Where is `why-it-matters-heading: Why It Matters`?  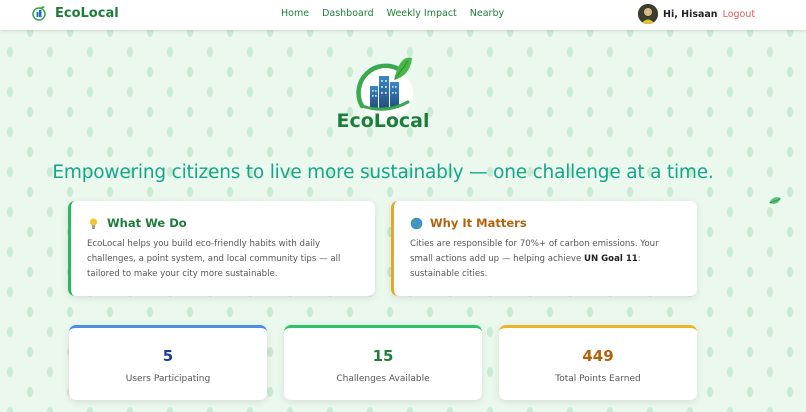 why-it-matters-heading: Why It Matters is located at coordinates (545, 223).